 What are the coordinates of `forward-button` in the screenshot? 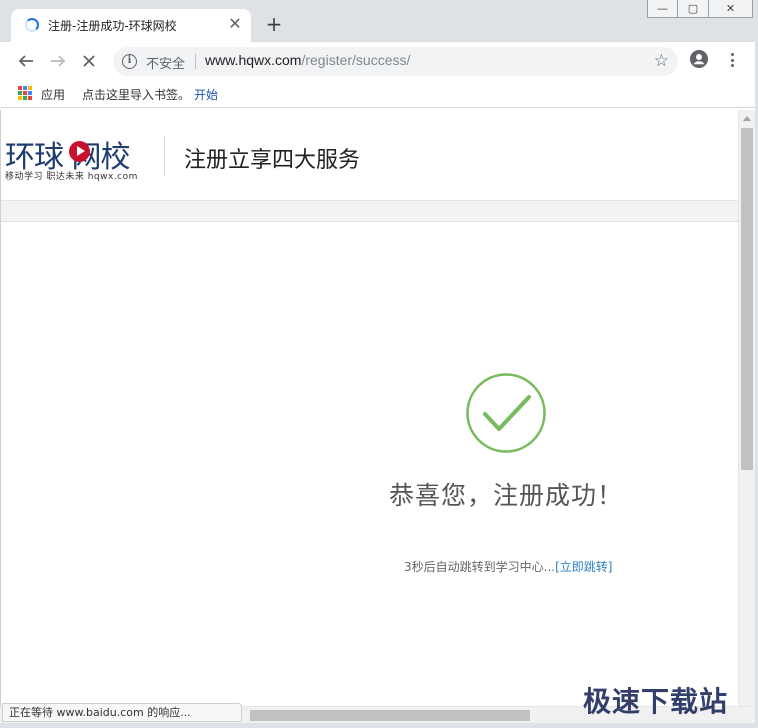 It's located at (58, 61).